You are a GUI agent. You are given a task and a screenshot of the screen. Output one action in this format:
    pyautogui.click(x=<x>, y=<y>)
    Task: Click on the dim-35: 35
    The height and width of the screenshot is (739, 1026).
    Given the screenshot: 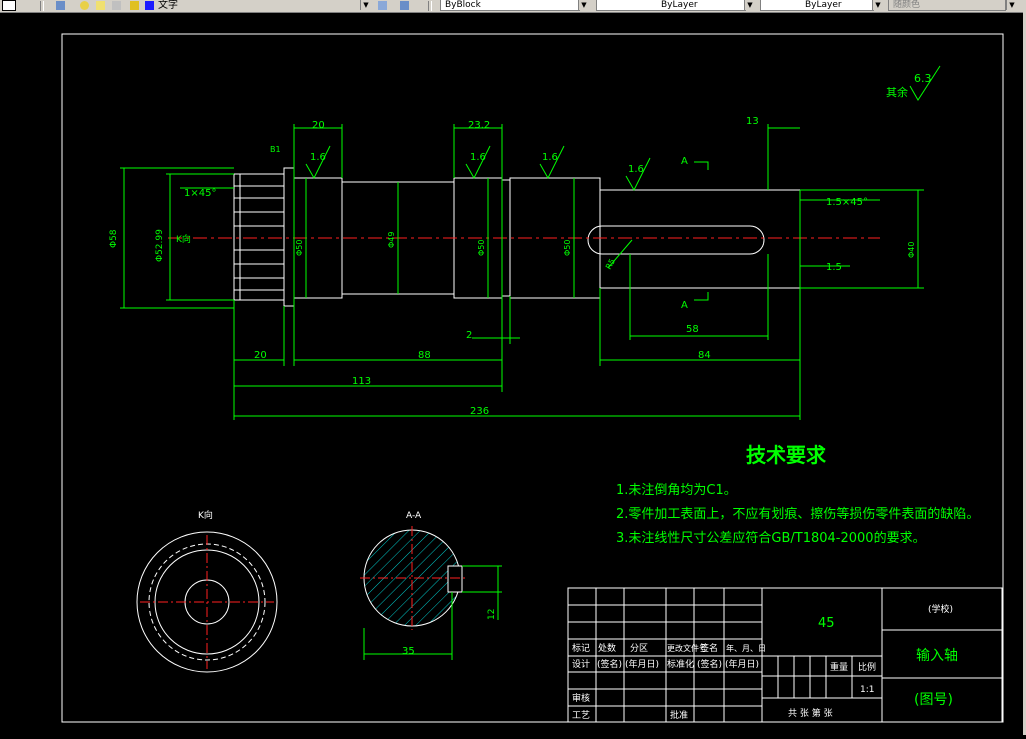 What is the action you would take?
    pyautogui.click(x=408, y=651)
    